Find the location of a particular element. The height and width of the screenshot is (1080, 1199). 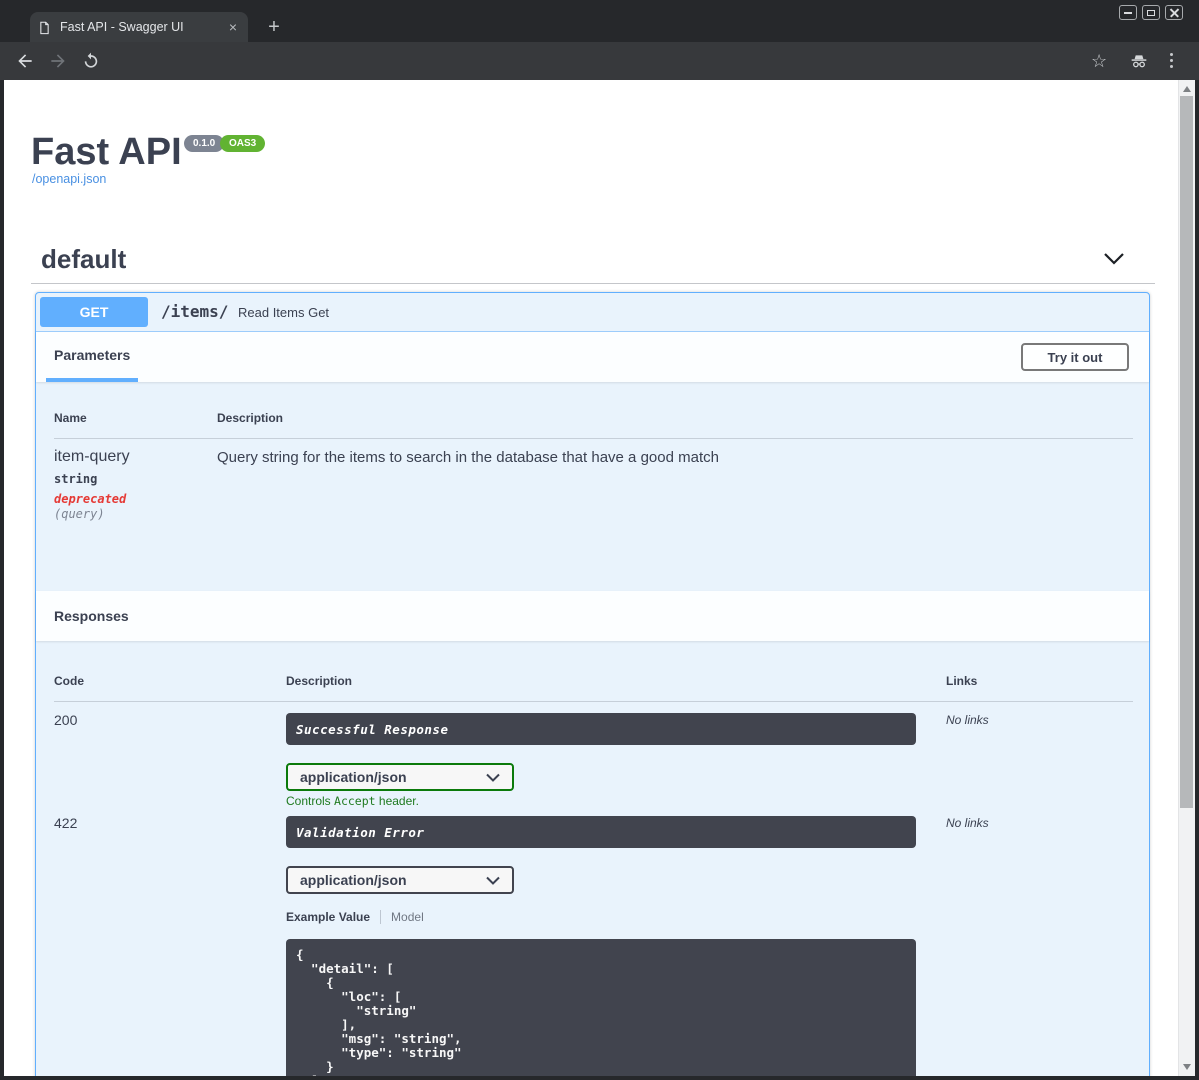

browser-titlebar: Fast API - Swagger UI × + is located at coordinates (599, 21).